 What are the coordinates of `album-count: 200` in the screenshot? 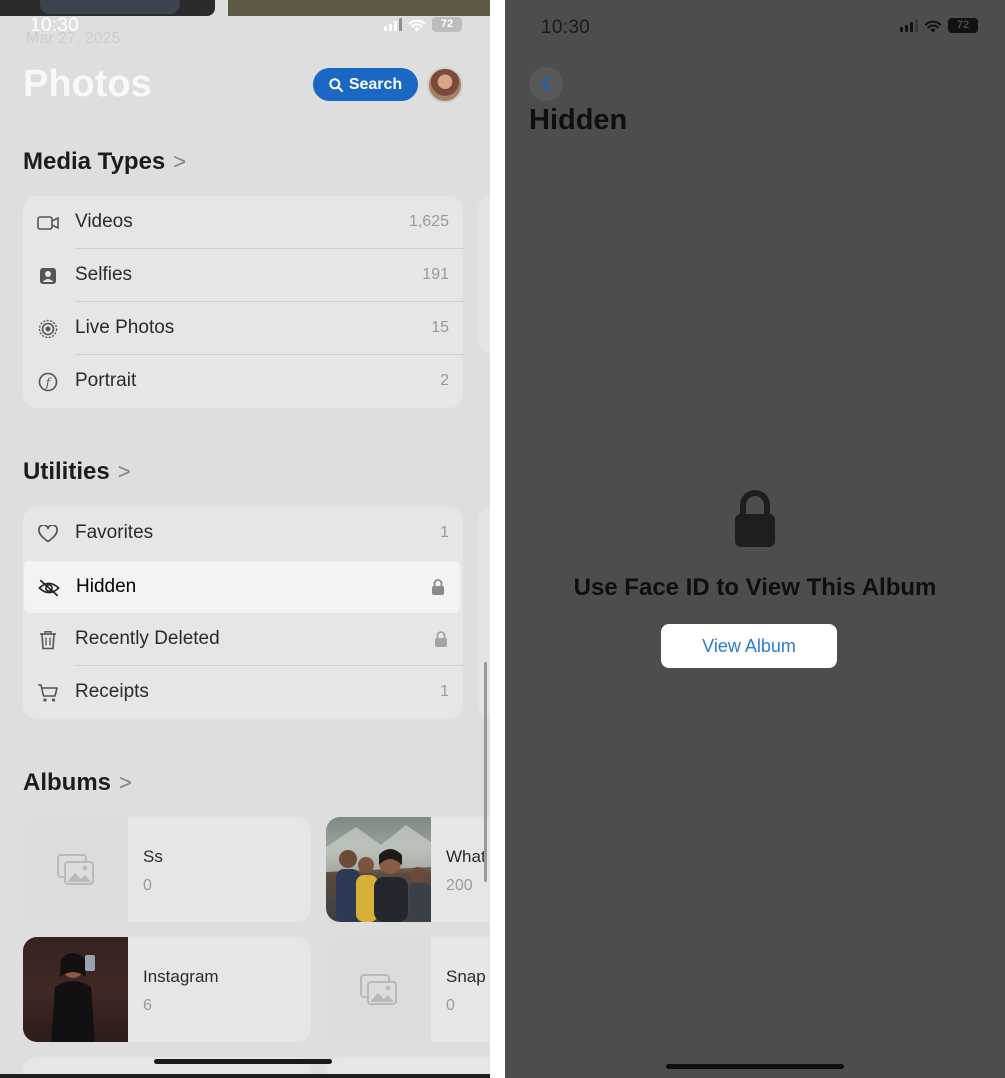 It's located at (459, 885).